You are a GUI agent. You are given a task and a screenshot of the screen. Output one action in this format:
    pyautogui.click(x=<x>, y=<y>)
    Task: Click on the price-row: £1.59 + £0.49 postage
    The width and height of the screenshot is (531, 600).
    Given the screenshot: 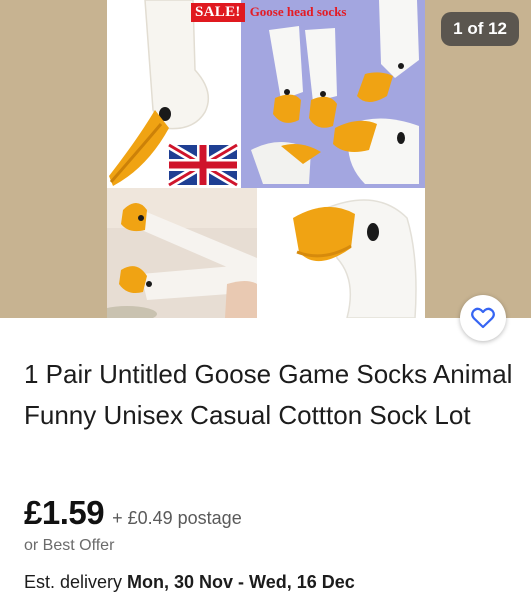 What is the action you would take?
    pyautogui.click(x=133, y=513)
    